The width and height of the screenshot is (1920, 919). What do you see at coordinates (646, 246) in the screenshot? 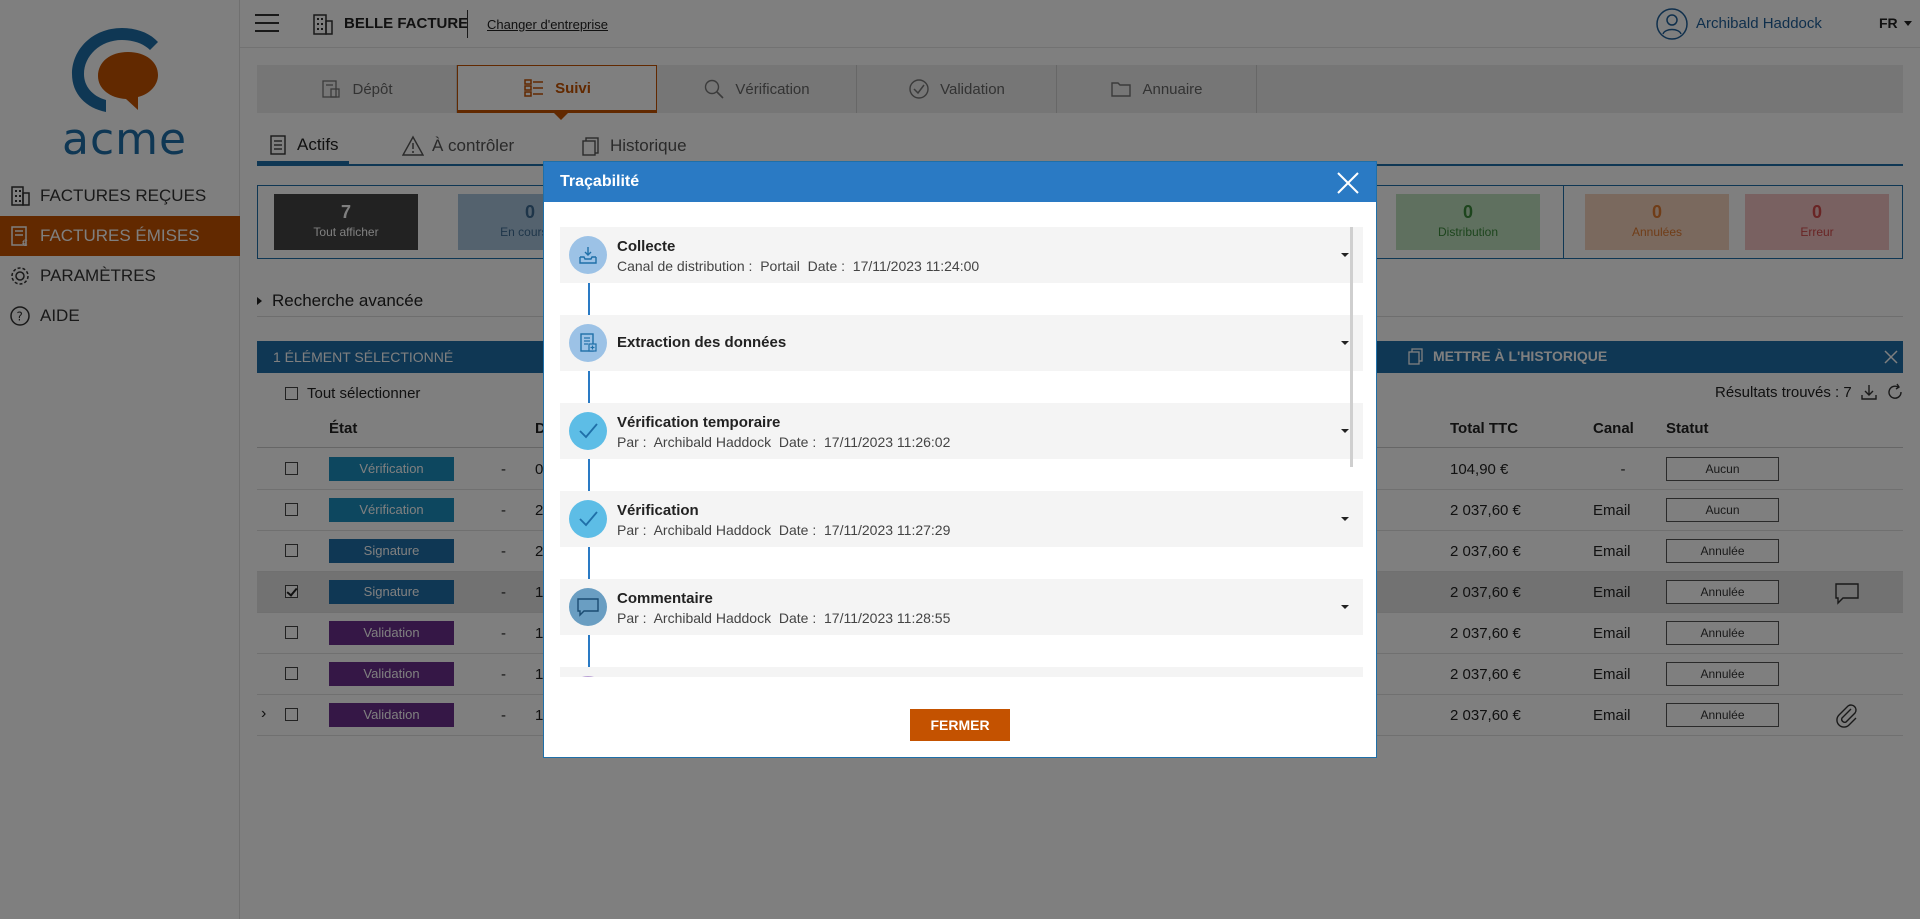
I see `step-title: Collecte` at bounding box center [646, 246].